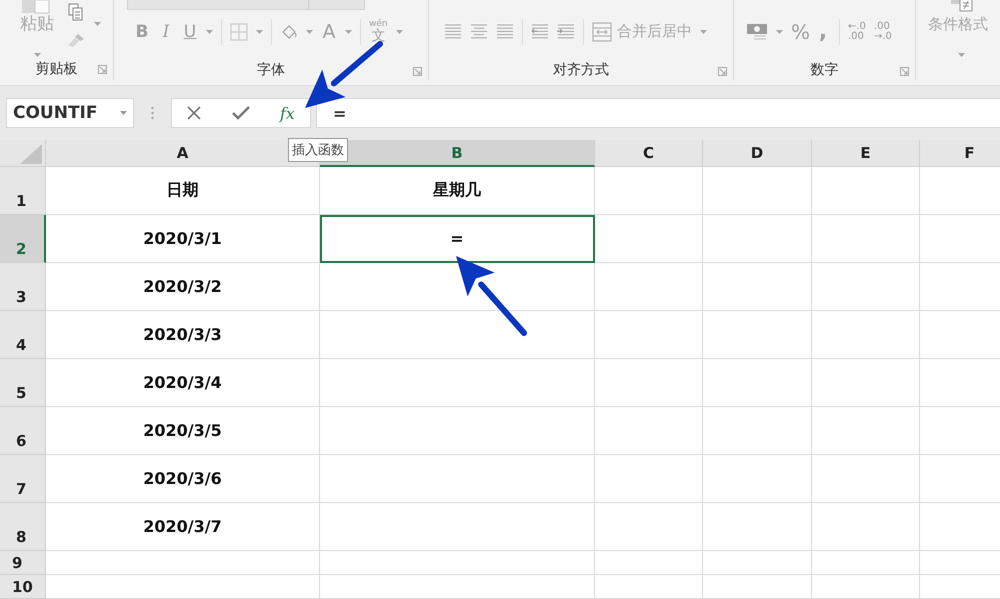 Image resolution: width=1000 pixels, height=599 pixels. What do you see at coordinates (960, 153) in the screenshot?
I see `column-header: F` at bounding box center [960, 153].